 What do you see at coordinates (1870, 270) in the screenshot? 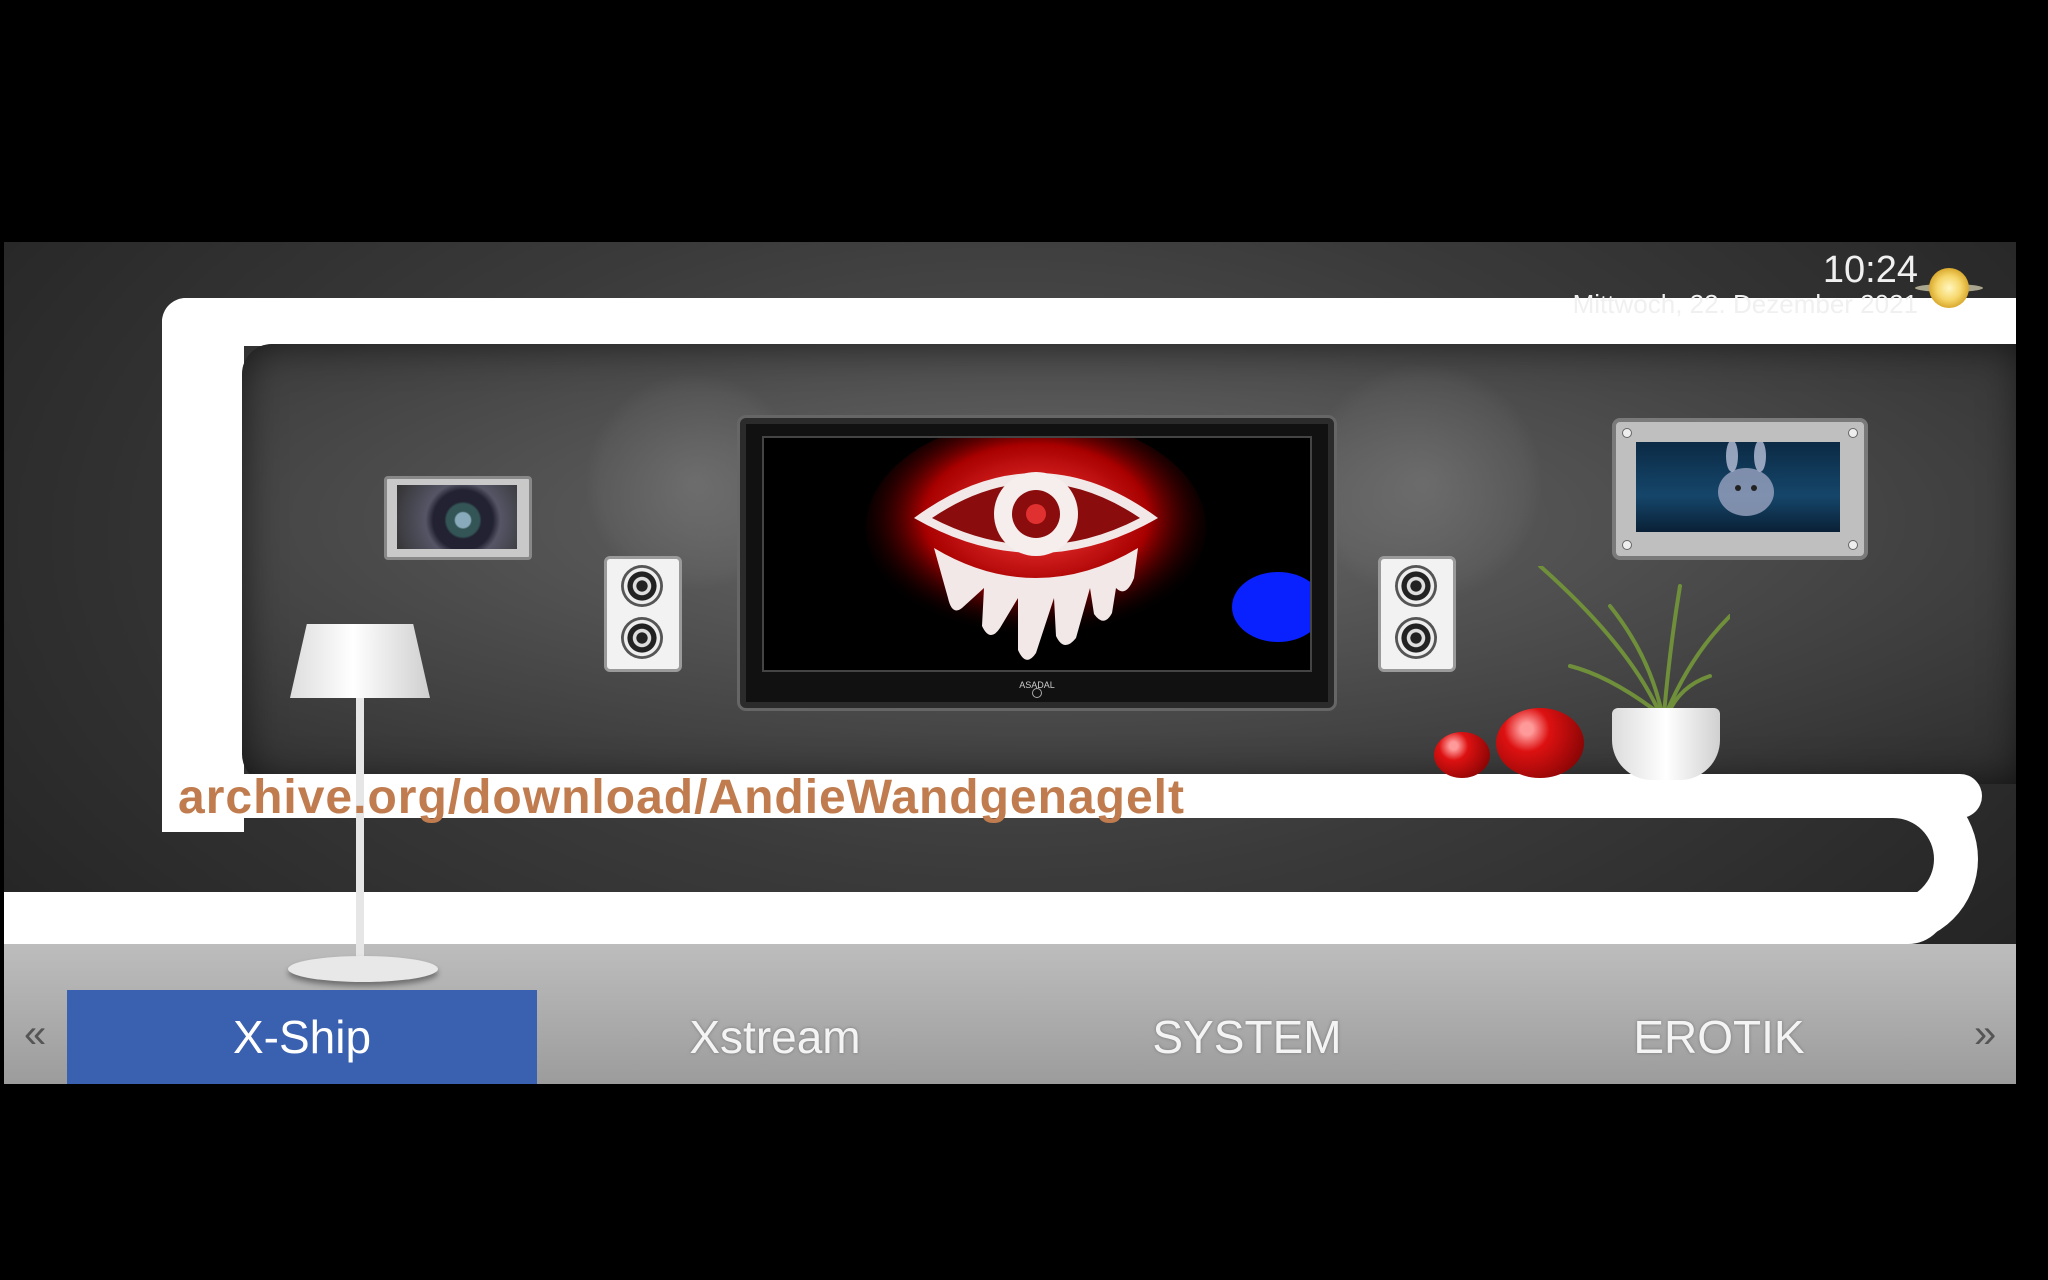
I see `clock-time: 10:24` at bounding box center [1870, 270].